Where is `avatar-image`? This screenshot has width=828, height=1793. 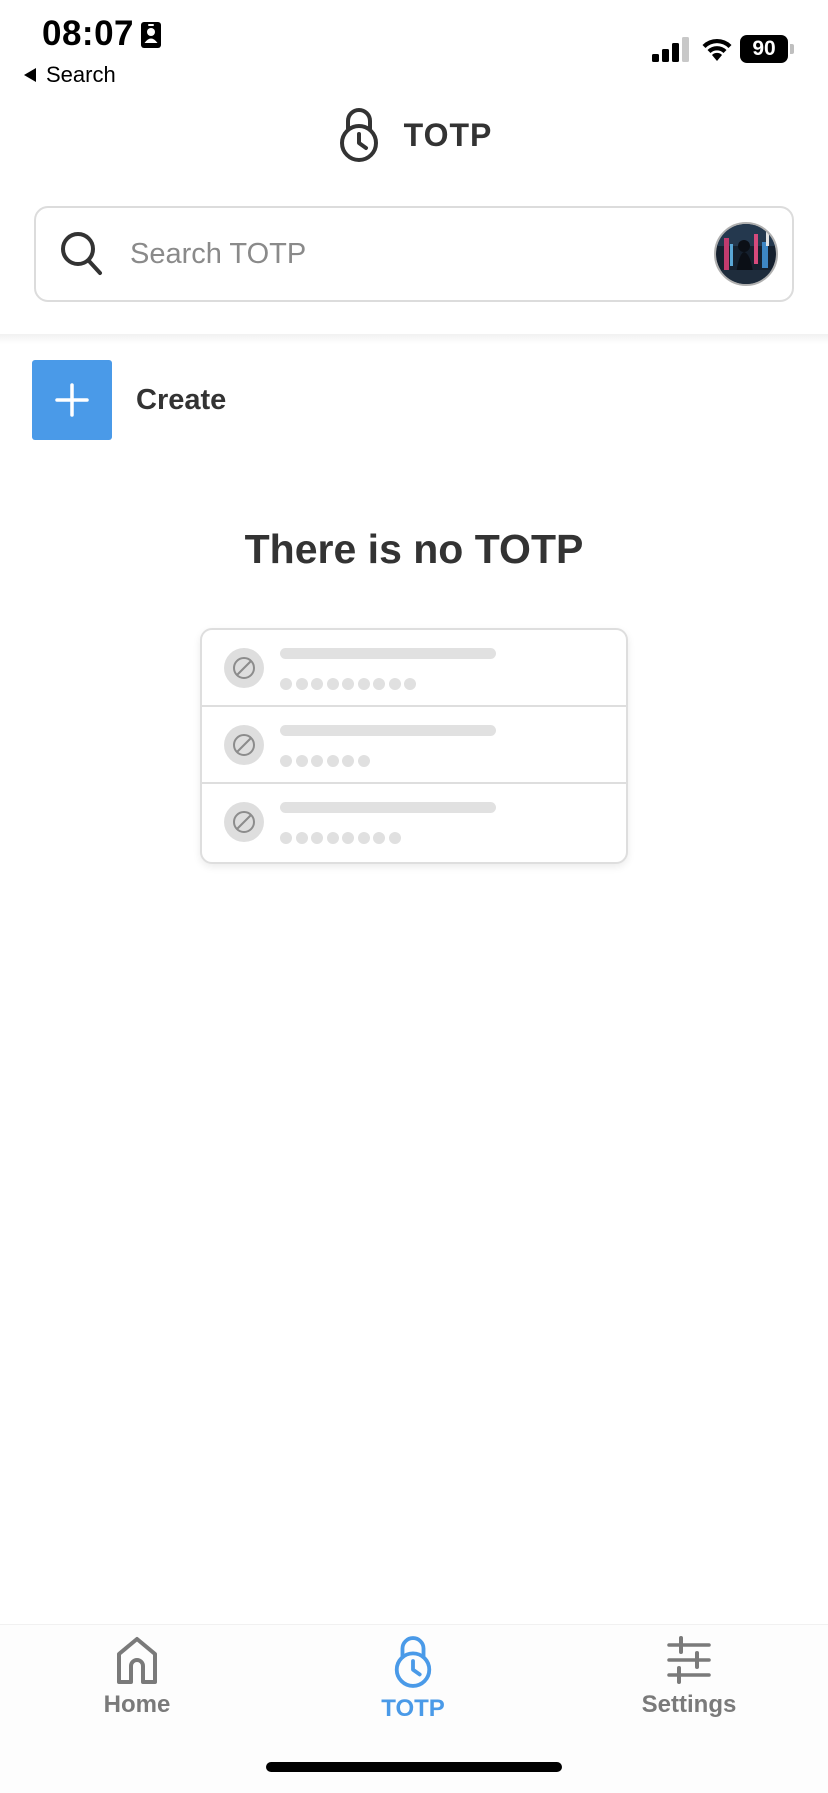 avatar-image is located at coordinates (746, 254).